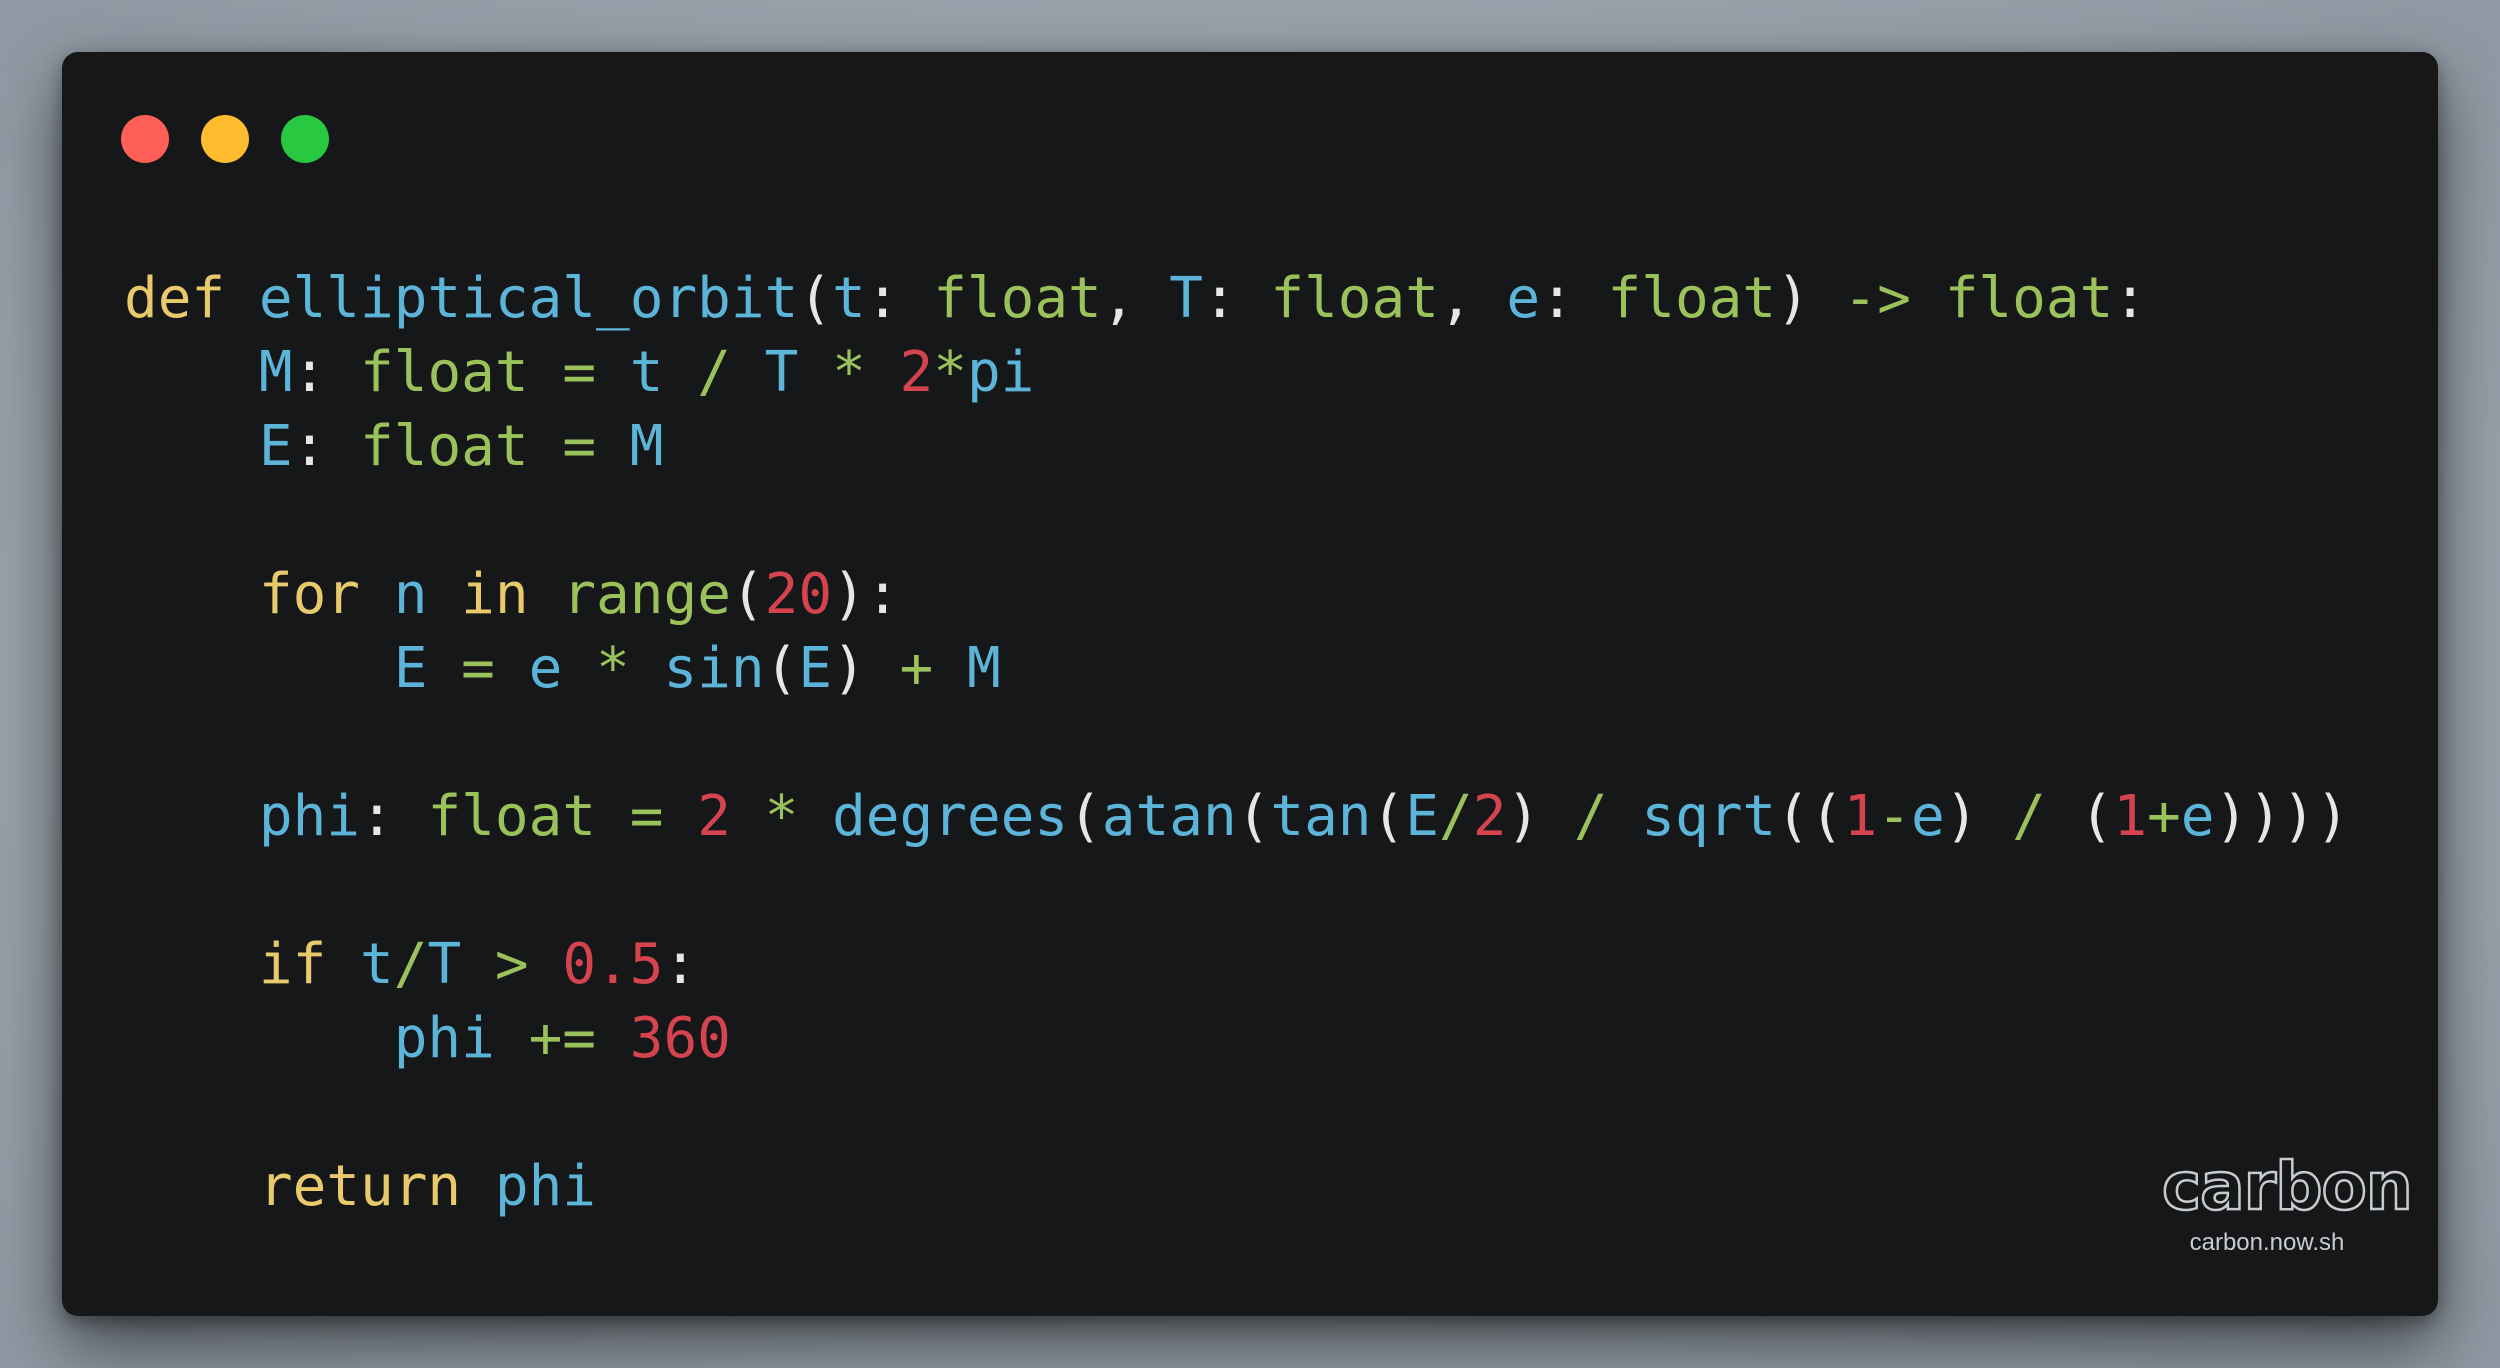 The height and width of the screenshot is (1368, 2500). I want to click on code-token-num: 20, so click(798, 594).